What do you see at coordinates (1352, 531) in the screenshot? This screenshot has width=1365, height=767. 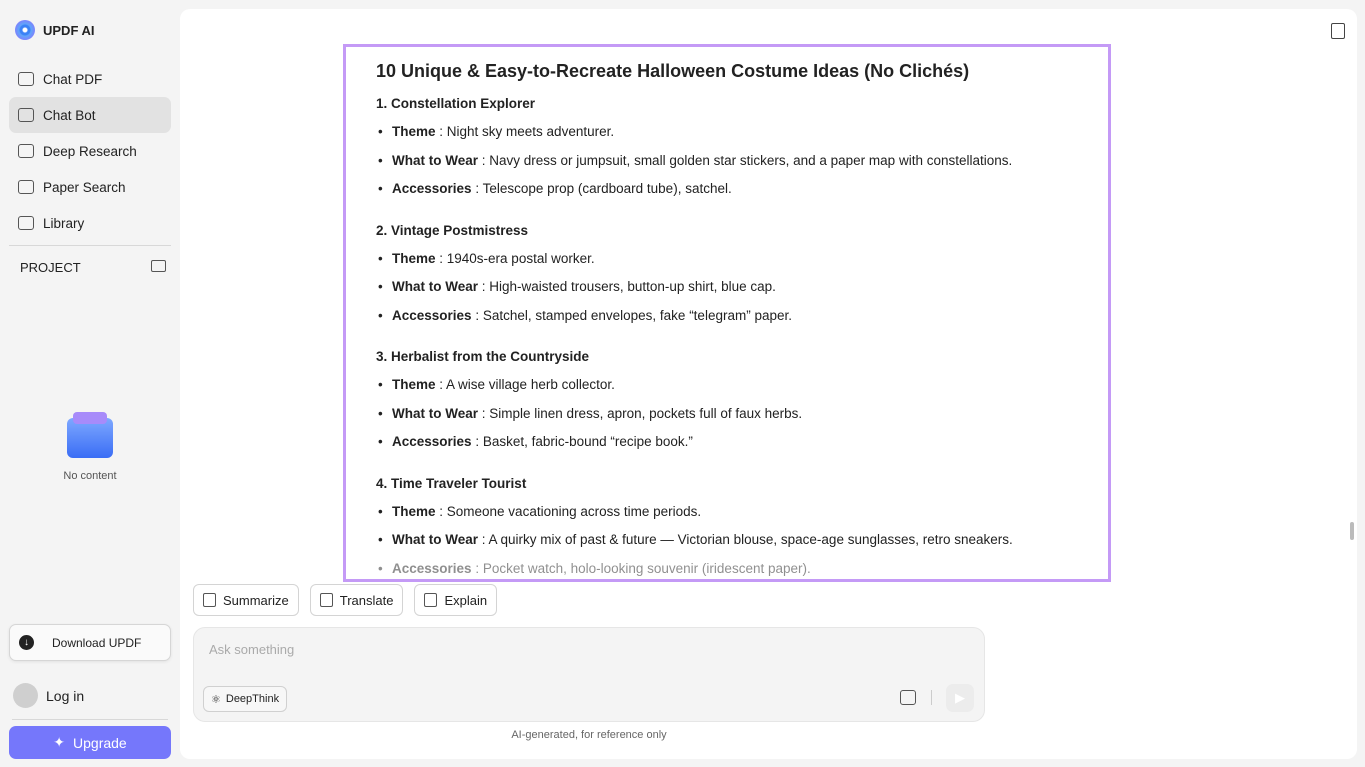 I see `scrollbar` at bounding box center [1352, 531].